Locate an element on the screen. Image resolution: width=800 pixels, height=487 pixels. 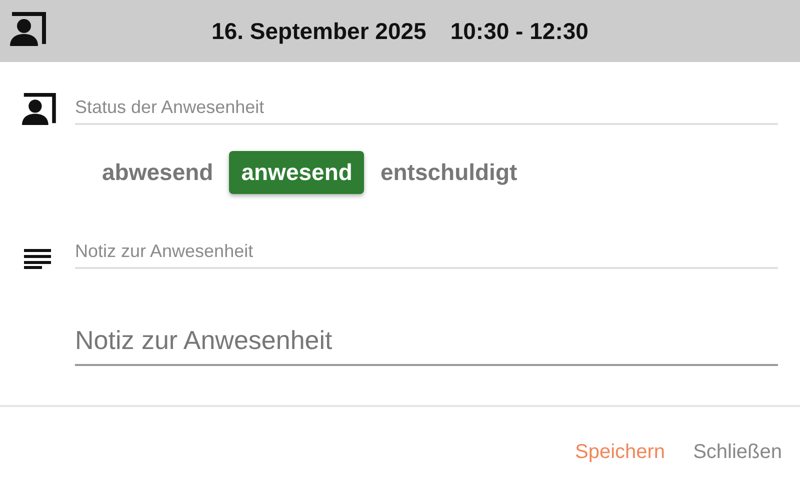
notes-icon is located at coordinates (37, 258).